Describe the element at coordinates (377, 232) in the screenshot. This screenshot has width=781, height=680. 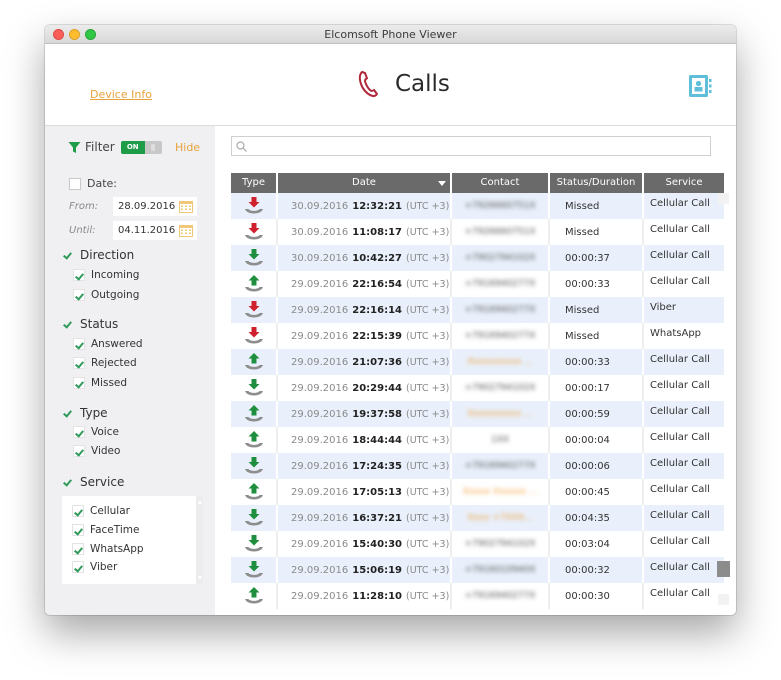
I see `call-time: 11:08:17` at that location.